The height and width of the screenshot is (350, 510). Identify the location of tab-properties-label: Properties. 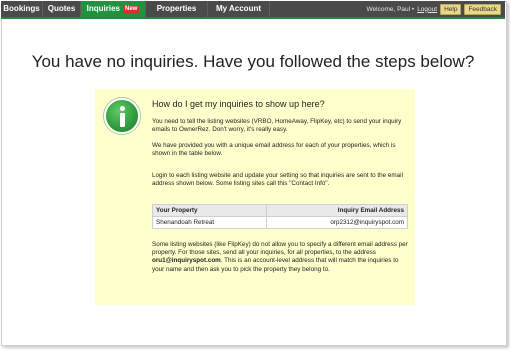
(176, 8).